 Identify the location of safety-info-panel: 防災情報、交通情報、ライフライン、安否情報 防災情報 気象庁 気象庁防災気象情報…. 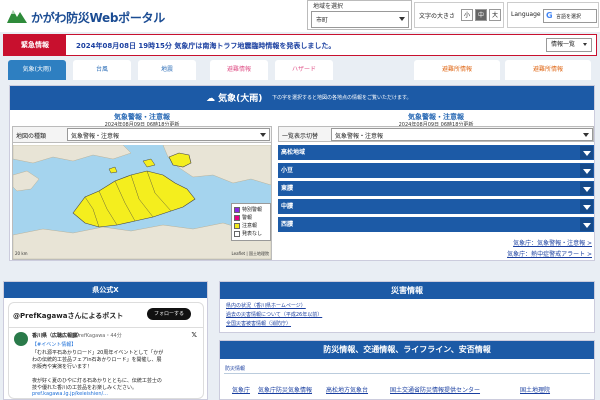
(407, 370).